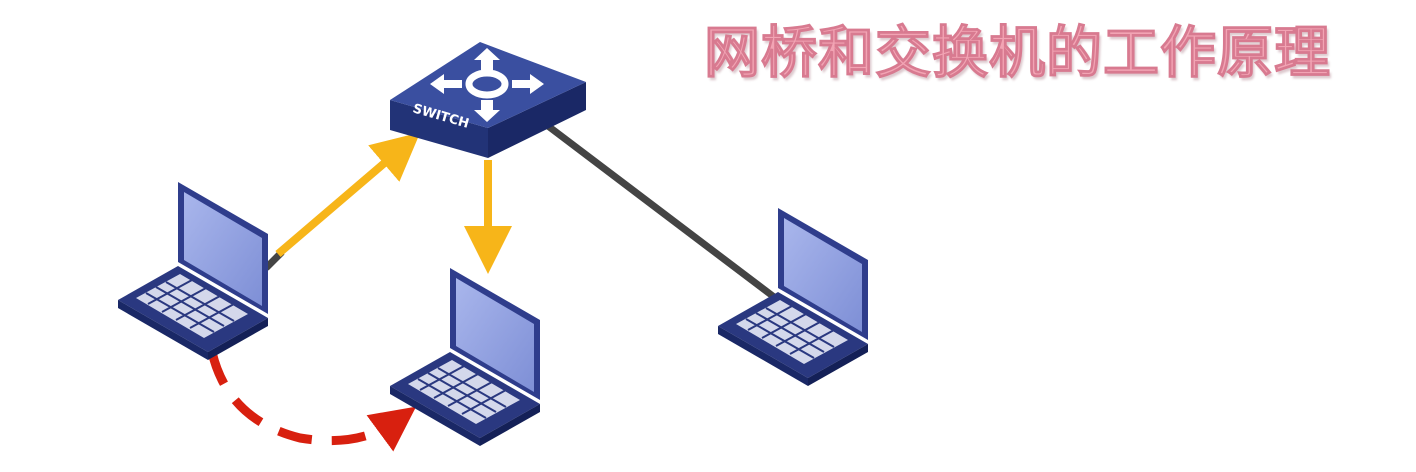 Image resolution: width=1416 pixels, height=472 pixels. What do you see at coordinates (1017, 53) in the screenshot?
I see `slide-title: 网桥和交换机的工作原理` at bounding box center [1017, 53].